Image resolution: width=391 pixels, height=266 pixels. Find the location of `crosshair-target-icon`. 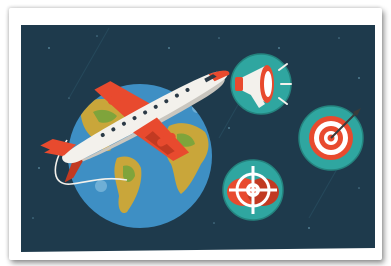

crosshair-target-icon is located at coordinates (253, 190).